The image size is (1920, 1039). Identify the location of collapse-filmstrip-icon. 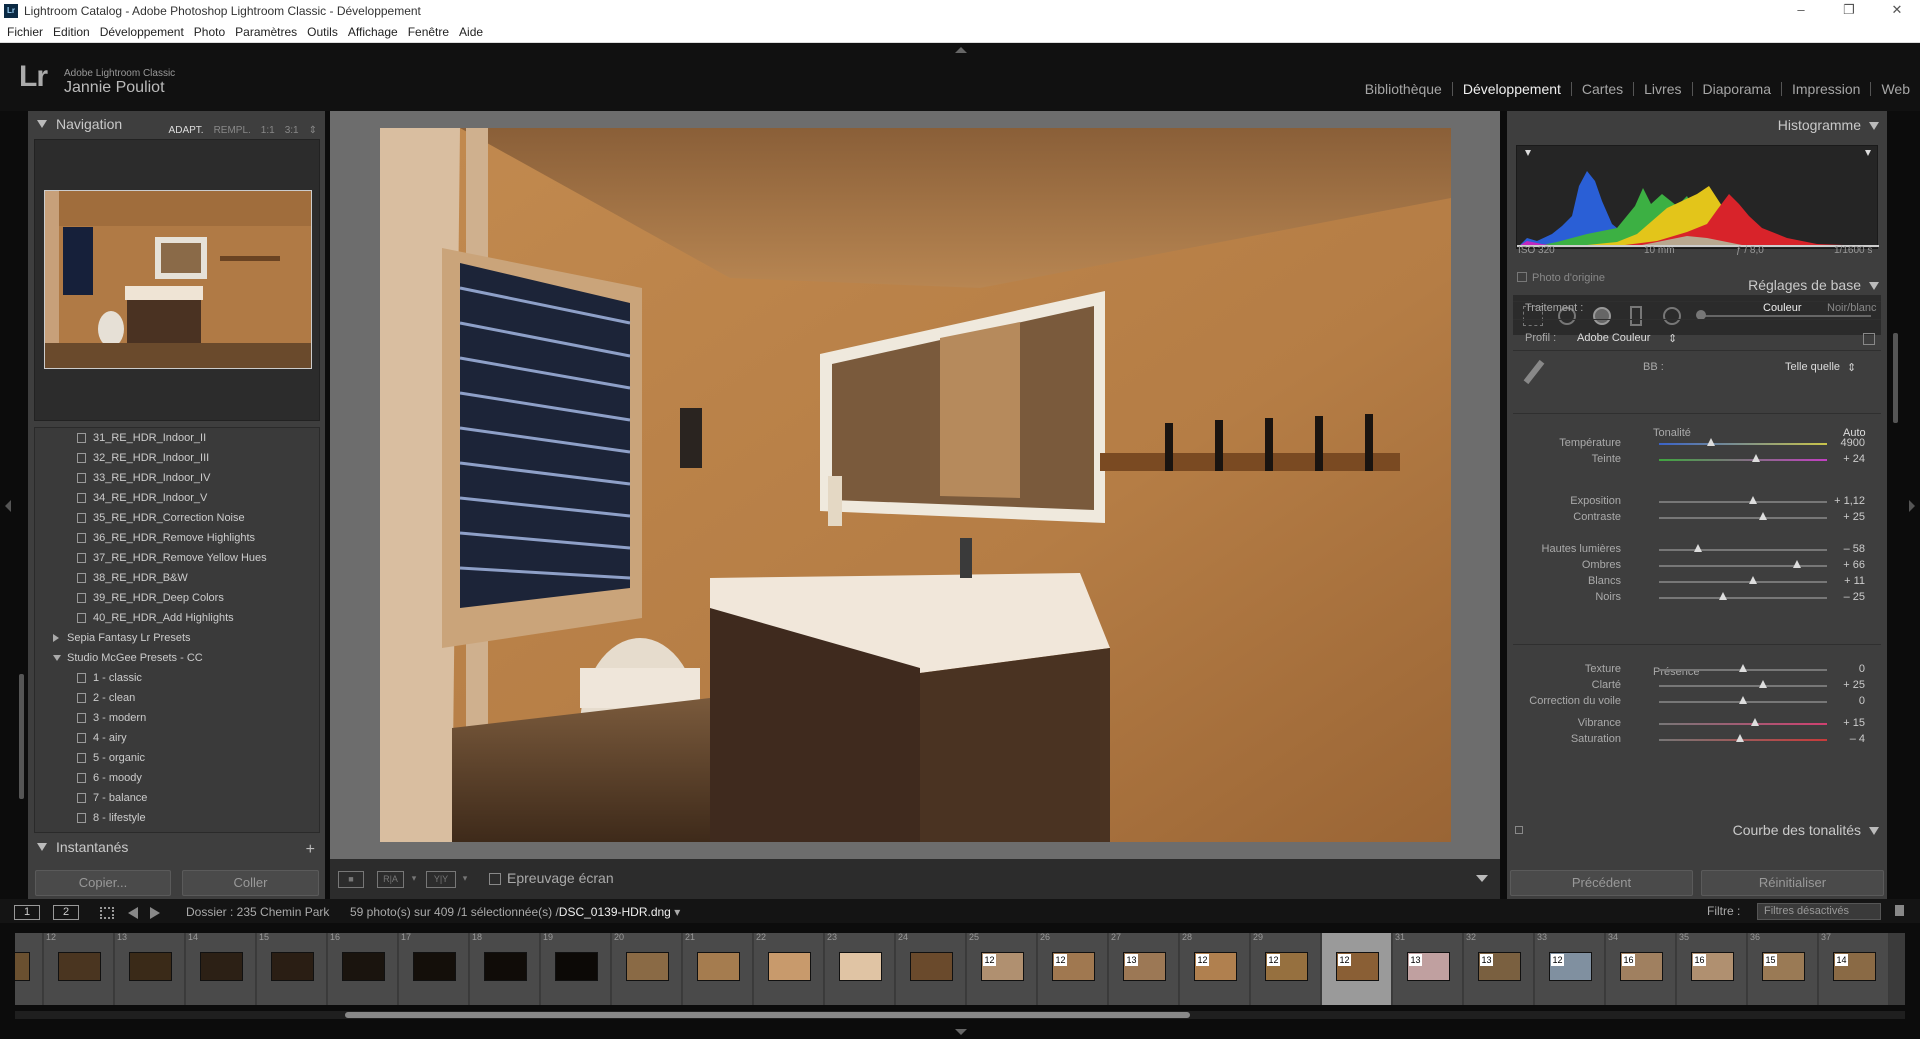
(961, 1032).